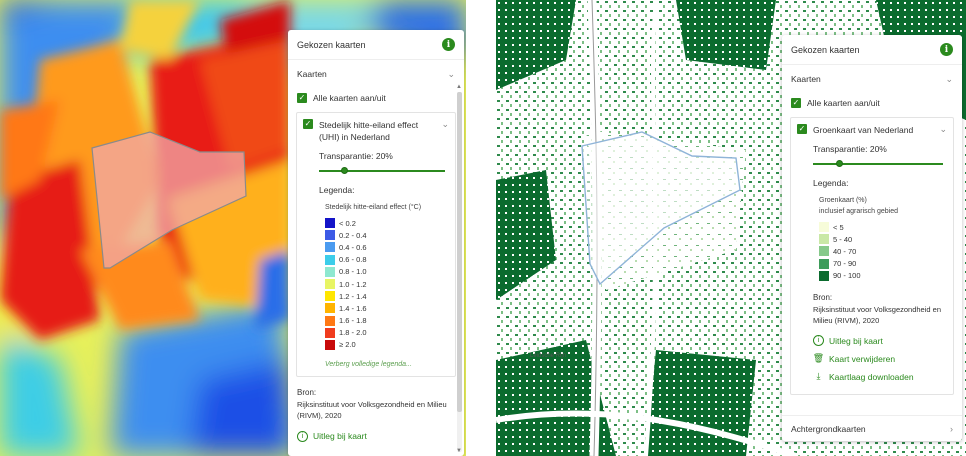 The image size is (966, 456). I want to click on panel-scrollbar, so click(459, 272).